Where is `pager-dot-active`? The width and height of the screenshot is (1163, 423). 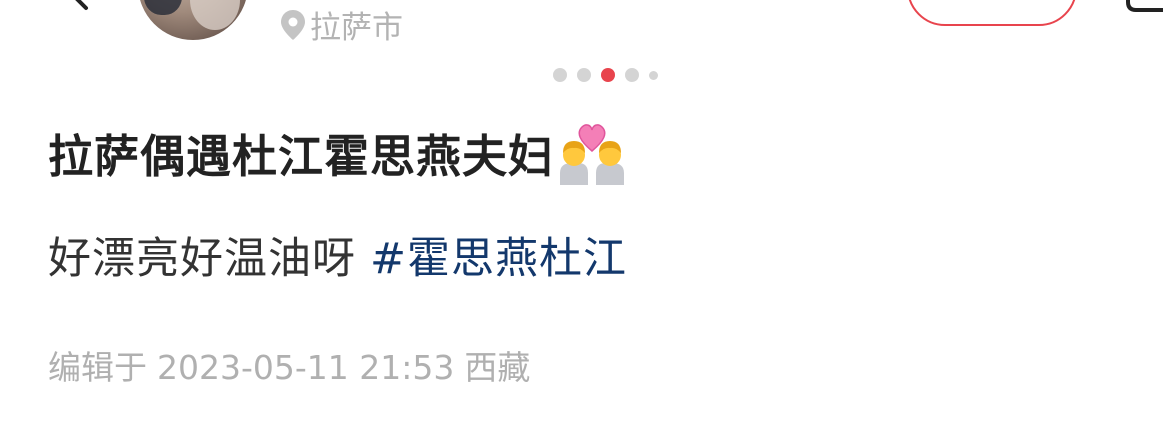 pager-dot-active is located at coordinates (608, 75).